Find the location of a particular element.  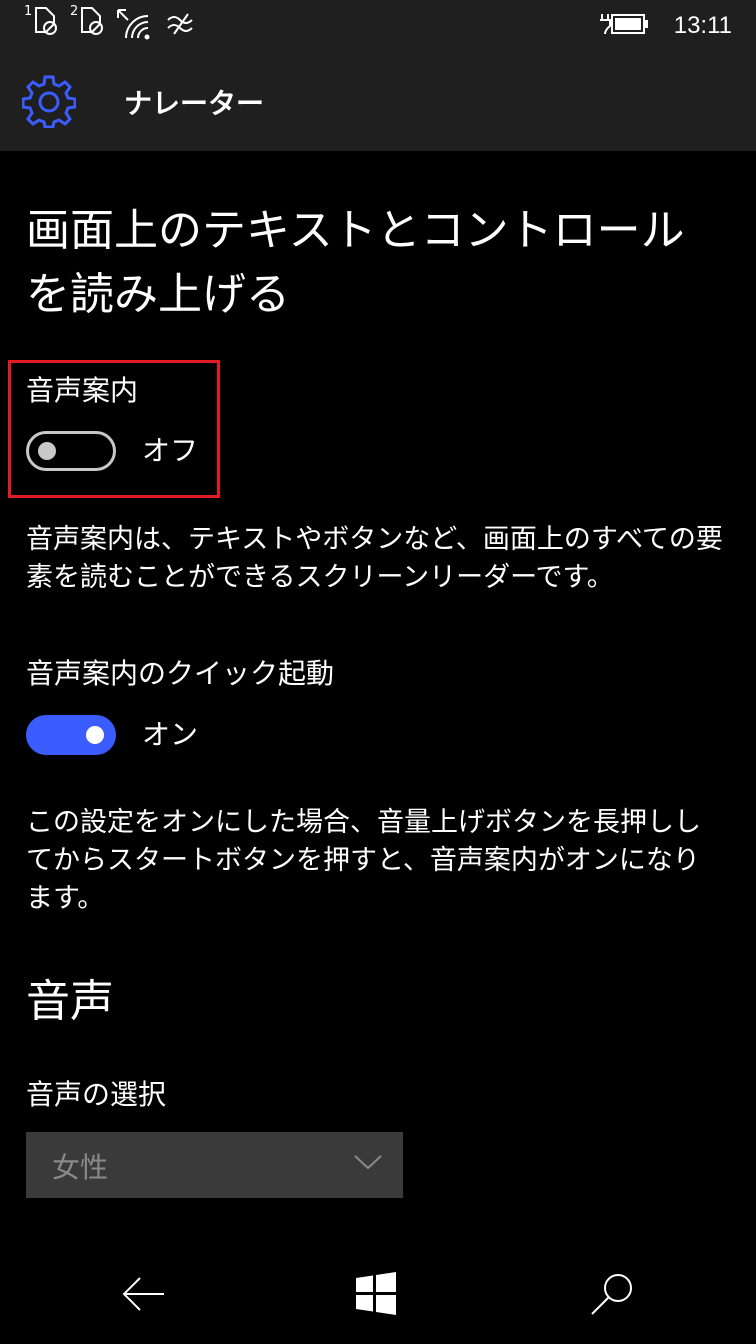

sim1-label: 1 is located at coordinates (28, 11).